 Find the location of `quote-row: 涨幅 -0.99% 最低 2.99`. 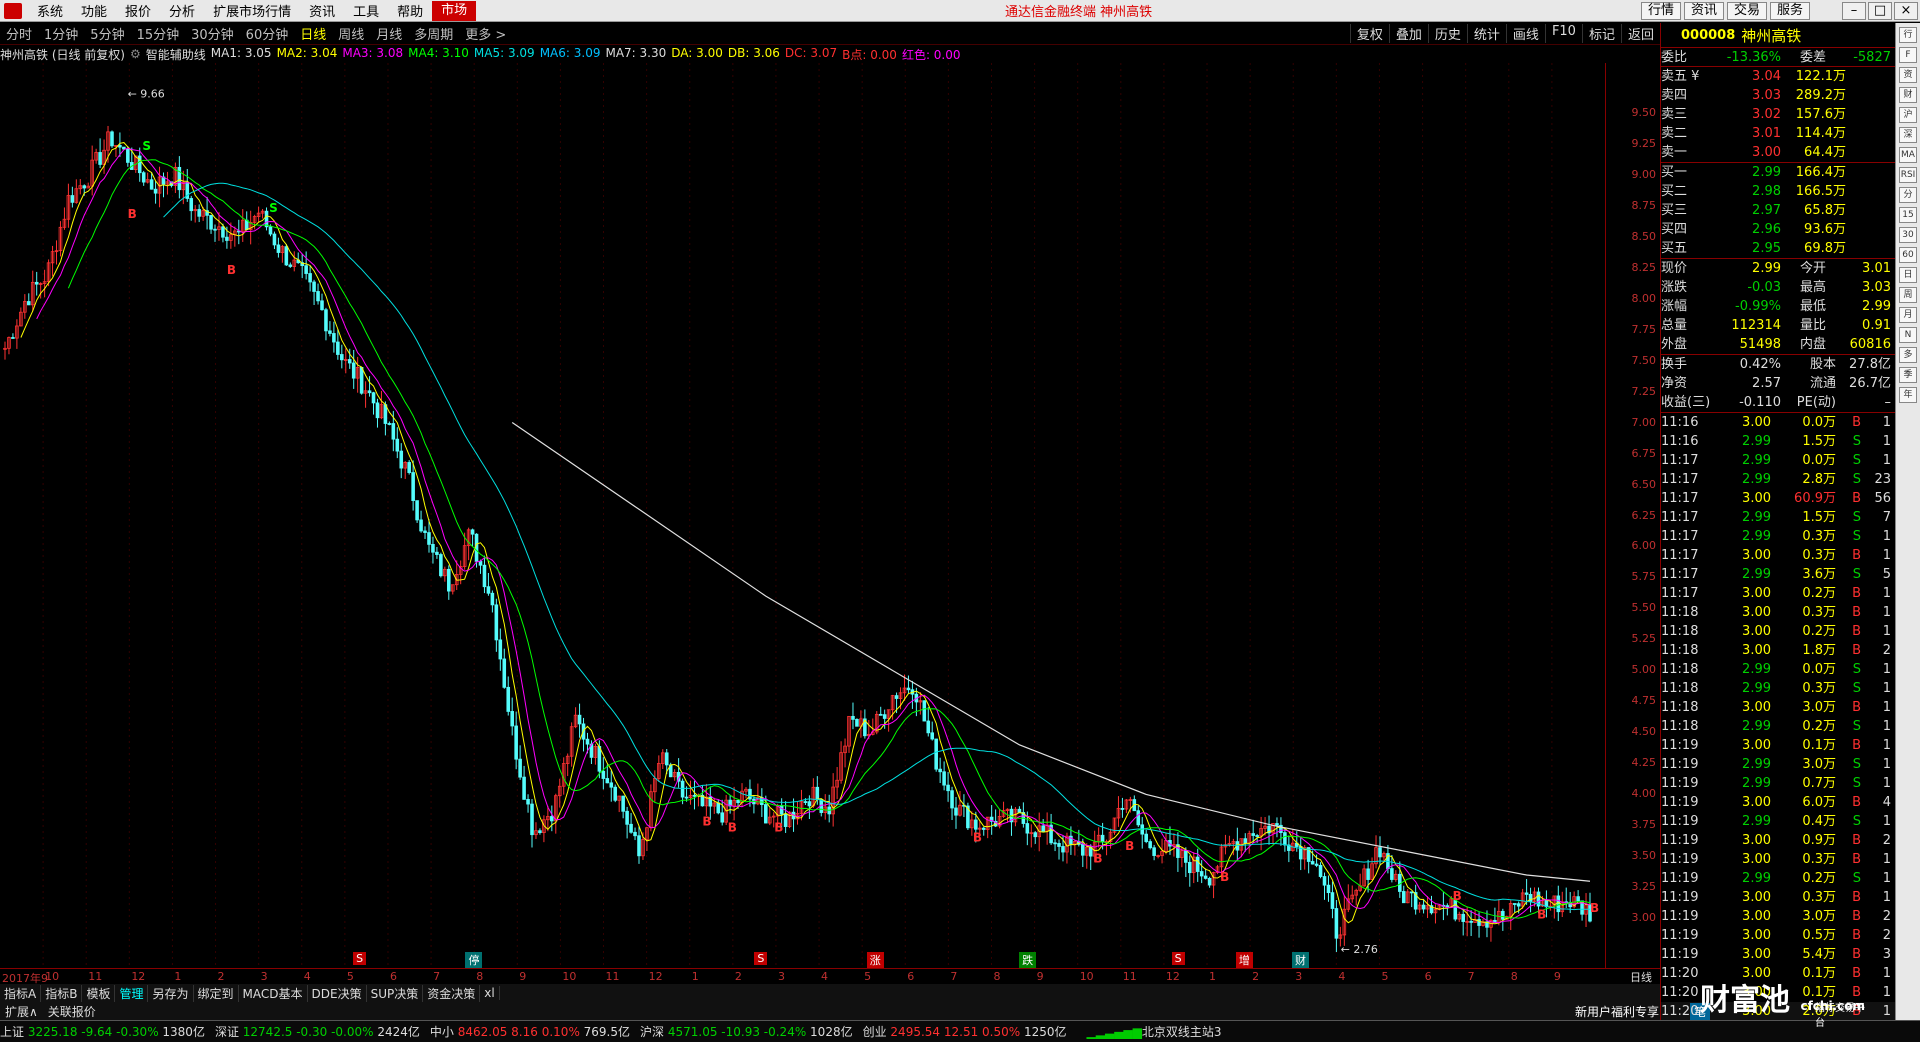

quote-row: 涨幅 -0.99% 最低 2.99 is located at coordinates (1778, 306).